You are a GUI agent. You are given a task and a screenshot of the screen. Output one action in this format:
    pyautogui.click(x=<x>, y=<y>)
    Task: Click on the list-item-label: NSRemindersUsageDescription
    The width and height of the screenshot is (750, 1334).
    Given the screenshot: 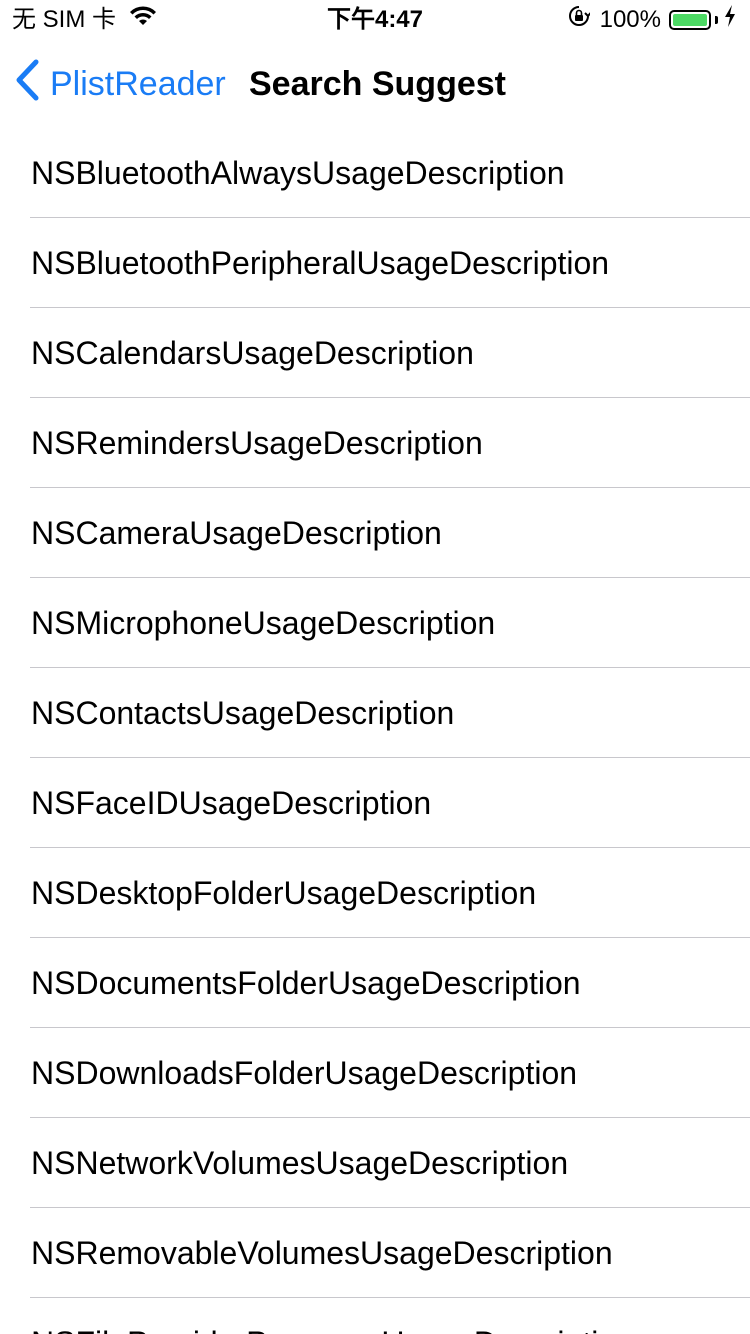 What is the action you would take?
    pyautogui.click(x=257, y=443)
    